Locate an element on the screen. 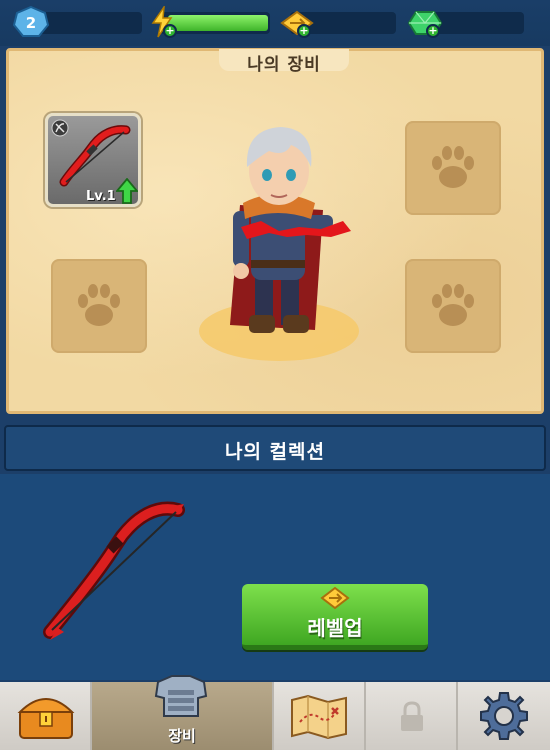 The height and width of the screenshot is (750, 550). weapon-level: Lv.1 is located at coordinates (101, 196).